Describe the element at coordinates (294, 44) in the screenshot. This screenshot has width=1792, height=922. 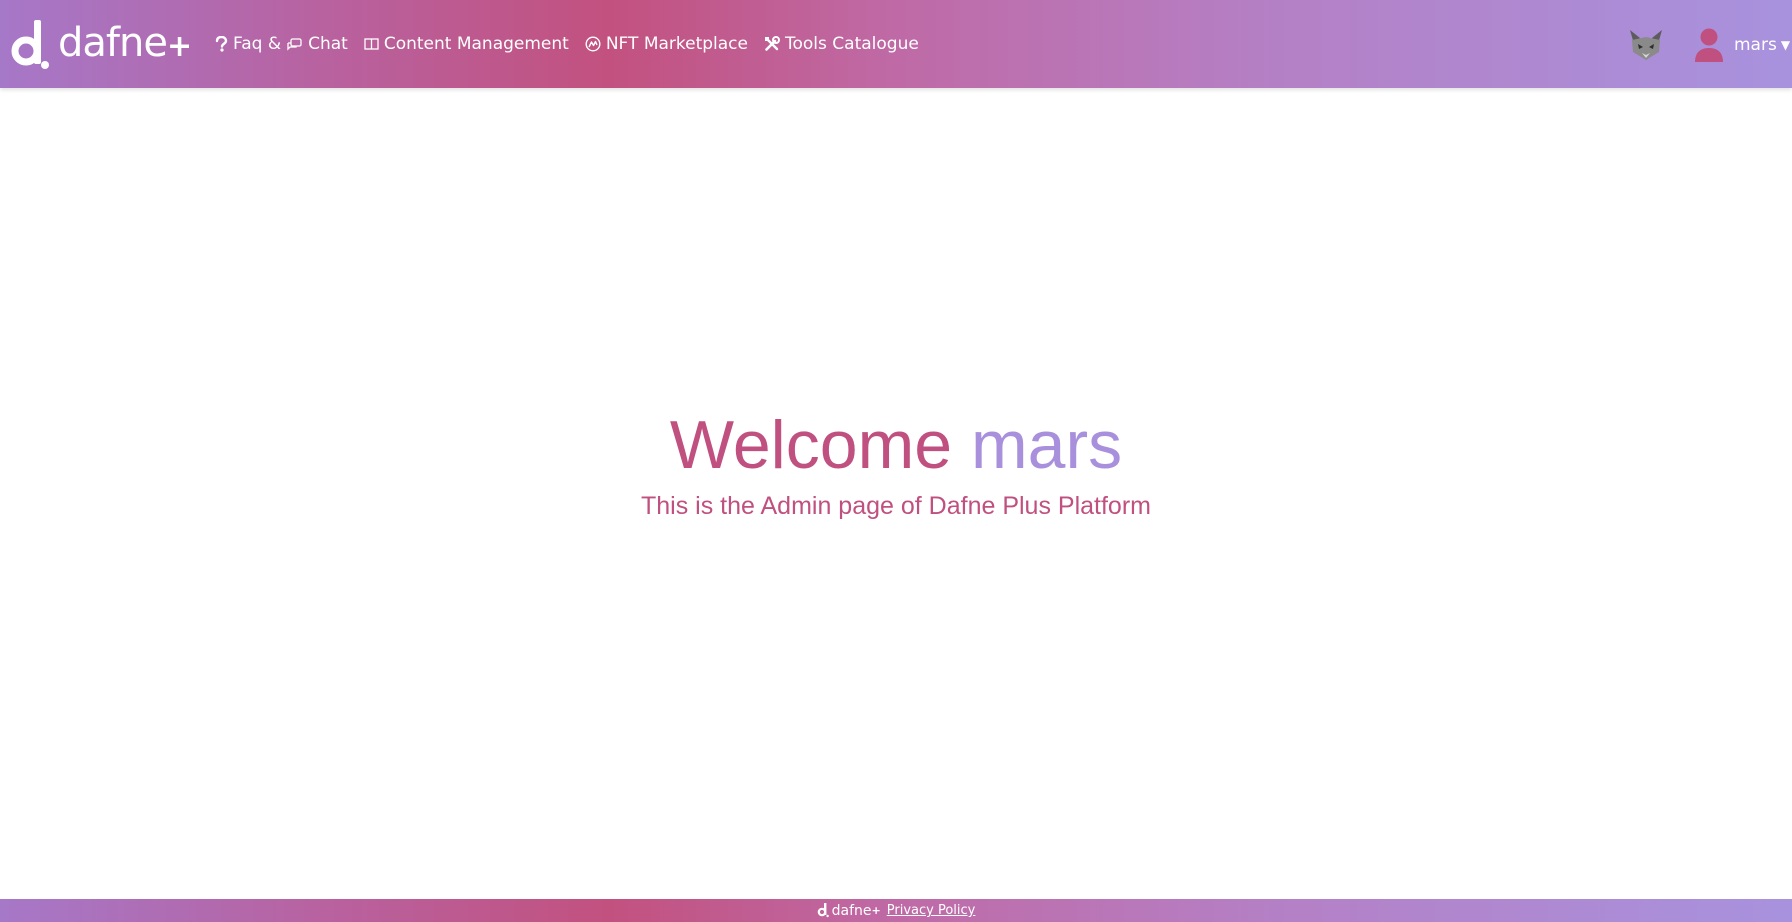
I see `chat-icon` at that location.